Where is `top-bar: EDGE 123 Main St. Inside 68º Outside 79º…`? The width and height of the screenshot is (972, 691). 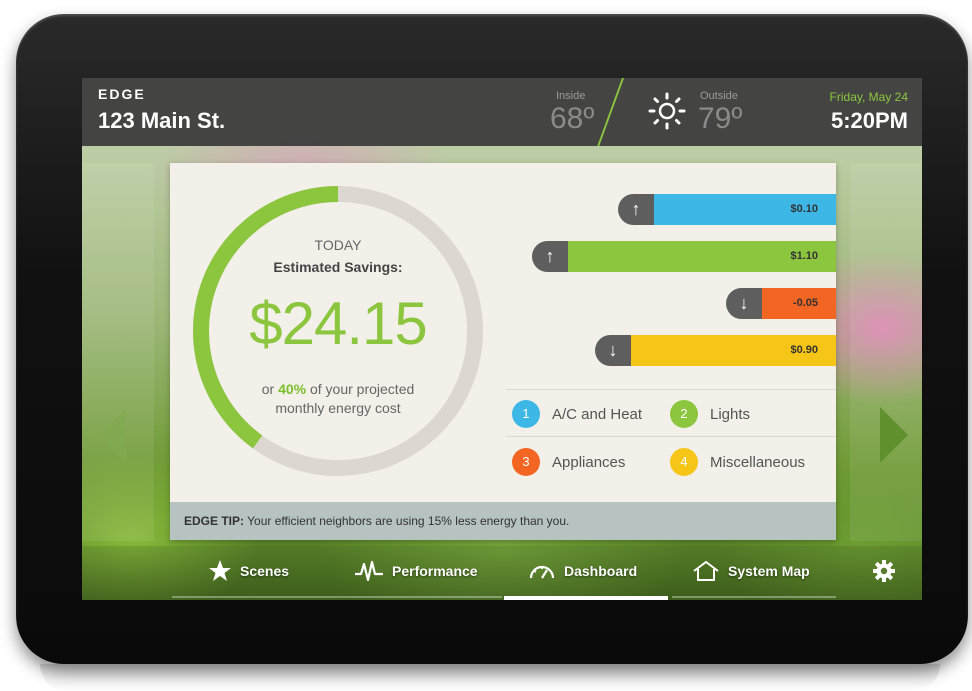
top-bar: EDGE 123 Main St. Inside 68º Outside 79º… is located at coordinates (502, 112).